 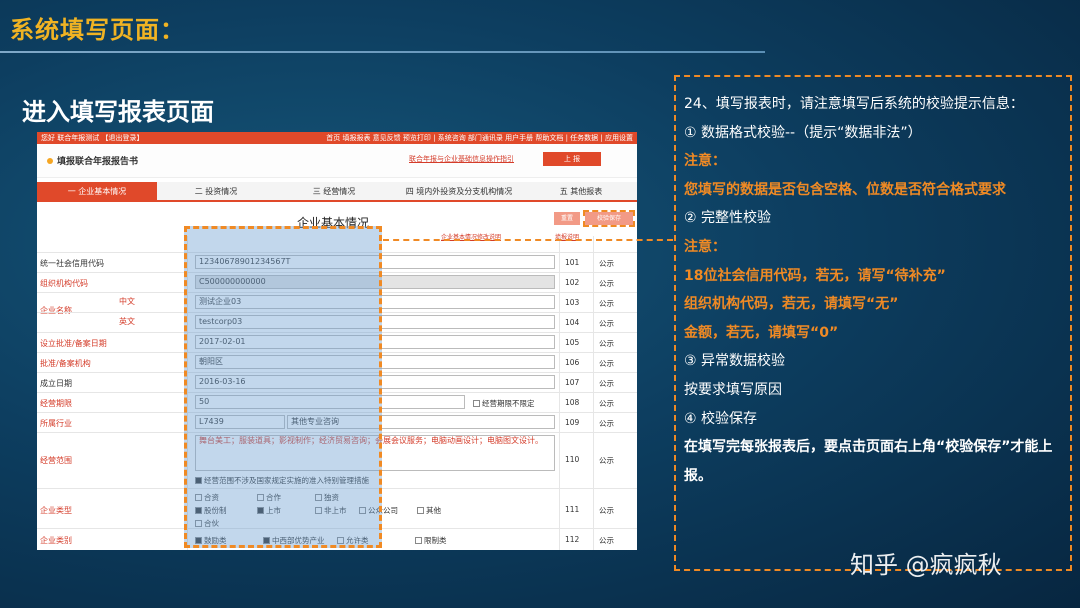 I want to click on tab-basic-info: 一 企业基本情况, so click(x=97, y=192).